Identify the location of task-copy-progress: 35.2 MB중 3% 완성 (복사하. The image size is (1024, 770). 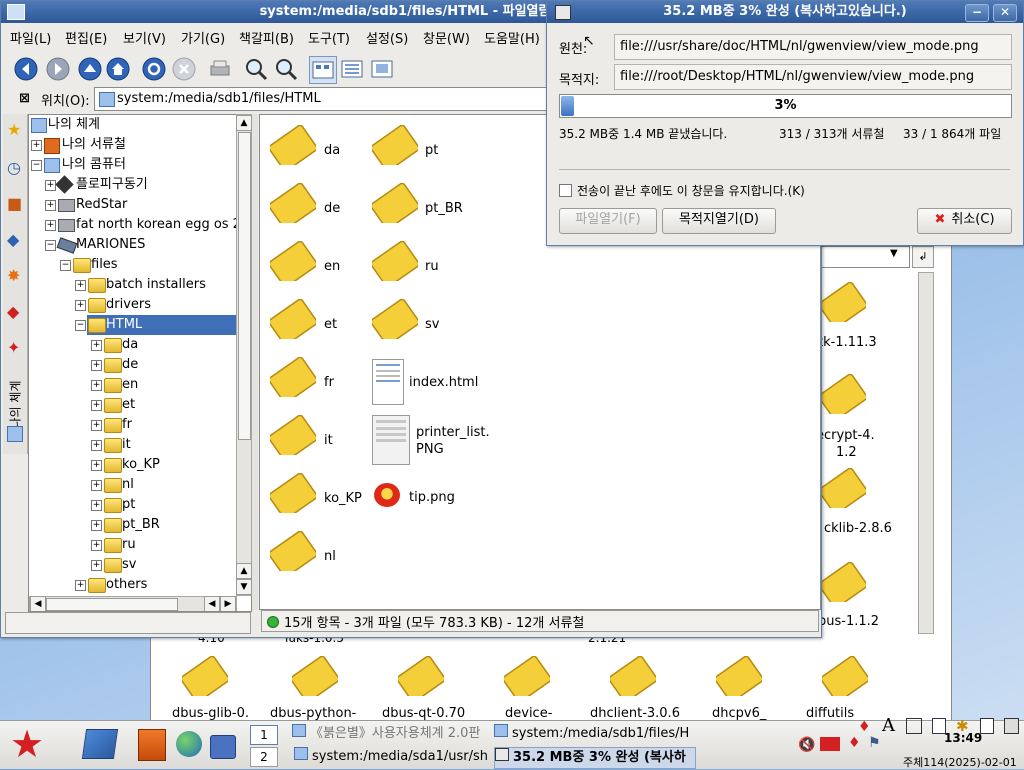
(595, 758).